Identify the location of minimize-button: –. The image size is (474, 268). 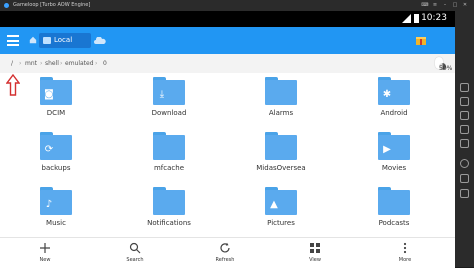
(445, 5).